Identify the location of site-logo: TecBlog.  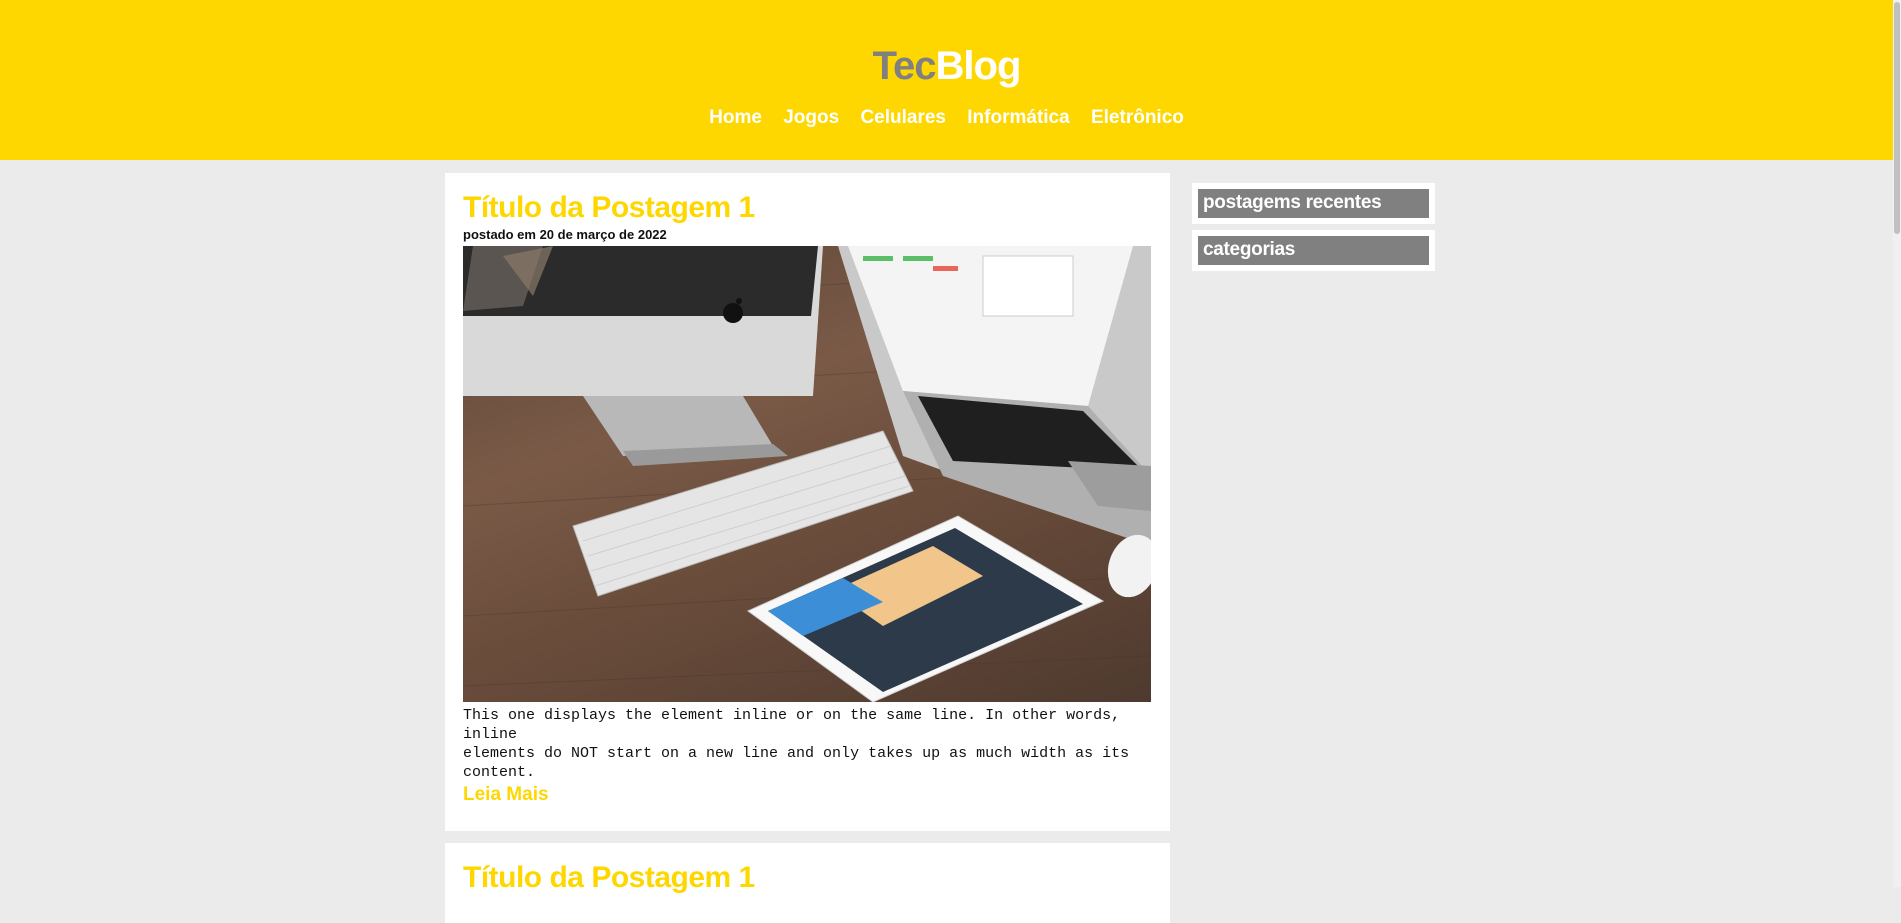
(946, 66).